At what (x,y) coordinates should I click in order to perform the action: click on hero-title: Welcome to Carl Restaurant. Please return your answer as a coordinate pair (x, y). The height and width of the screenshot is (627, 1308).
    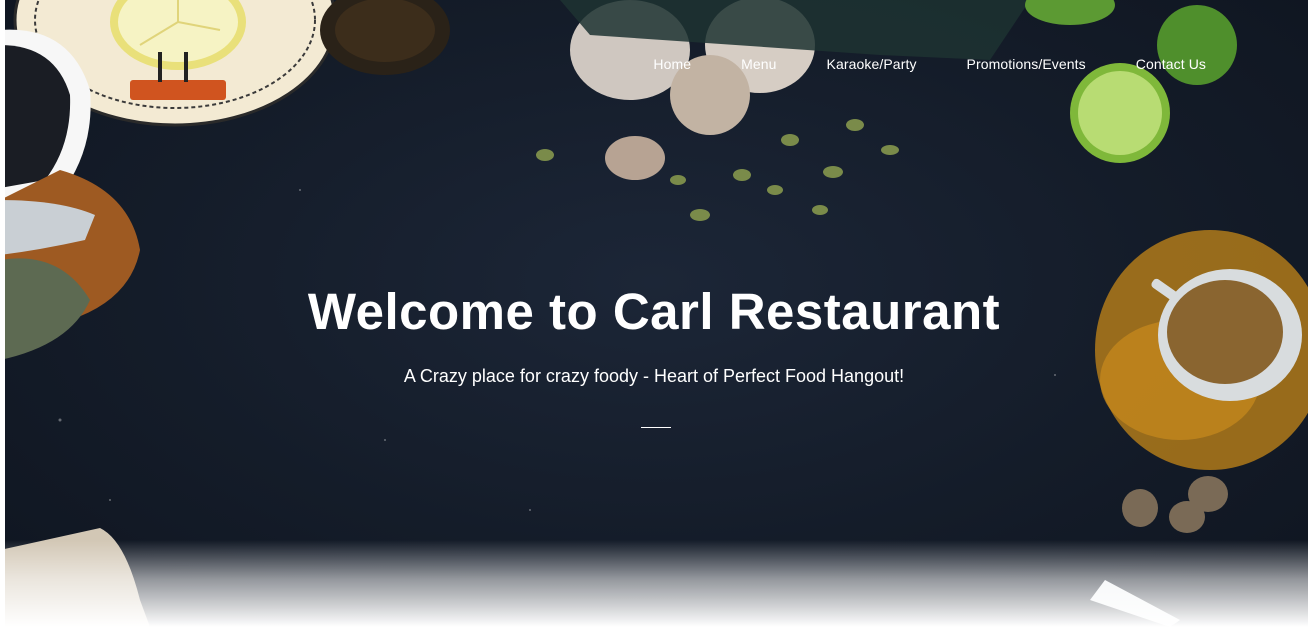
    Looking at the image, I should click on (654, 311).